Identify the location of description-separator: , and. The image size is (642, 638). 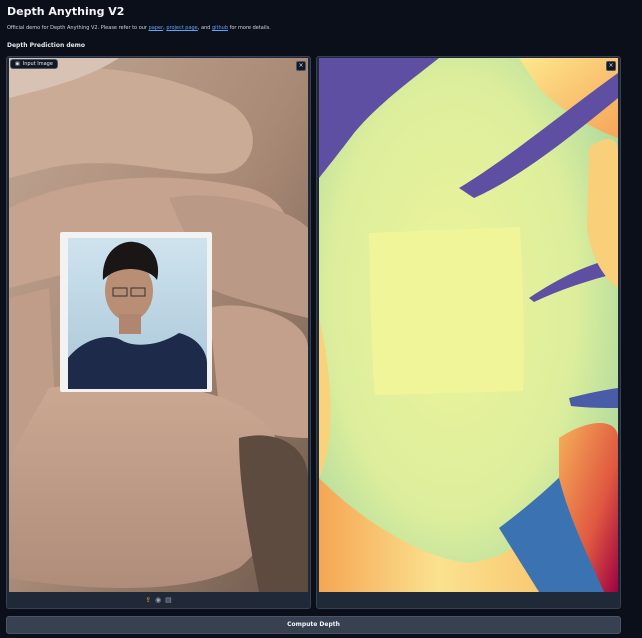
(204, 28).